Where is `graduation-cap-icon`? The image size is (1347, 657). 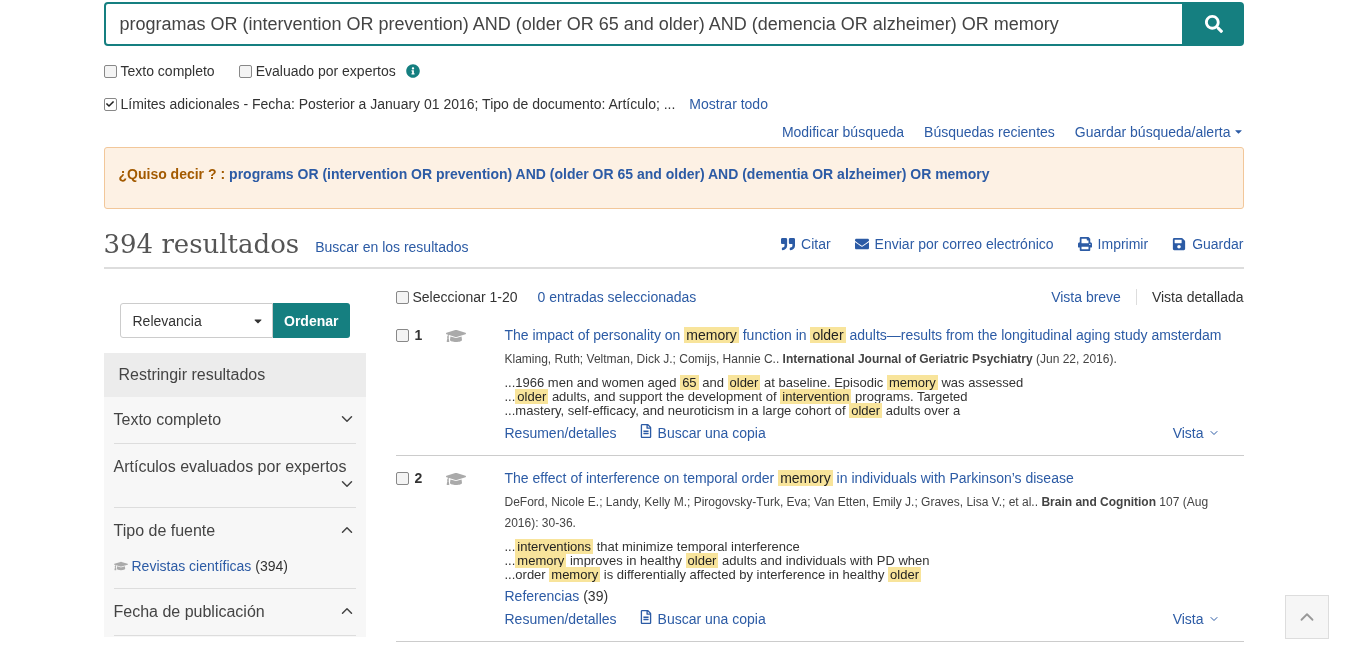 graduation-cap-icon is located at coordinates (120, 566).